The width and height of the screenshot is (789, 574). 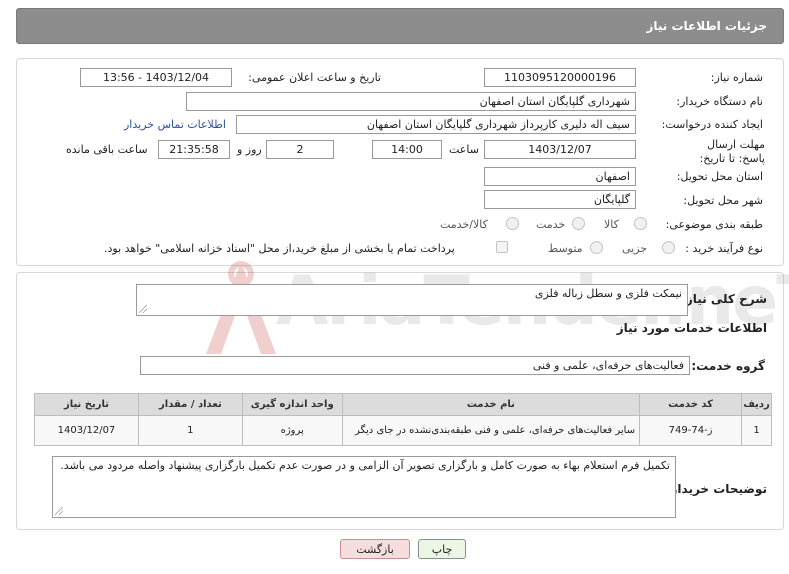 What do you see at coordinates (464, 149) in the screenshot?
I see `deadline-time-label: ساعت` at bounding box center [464, 149].